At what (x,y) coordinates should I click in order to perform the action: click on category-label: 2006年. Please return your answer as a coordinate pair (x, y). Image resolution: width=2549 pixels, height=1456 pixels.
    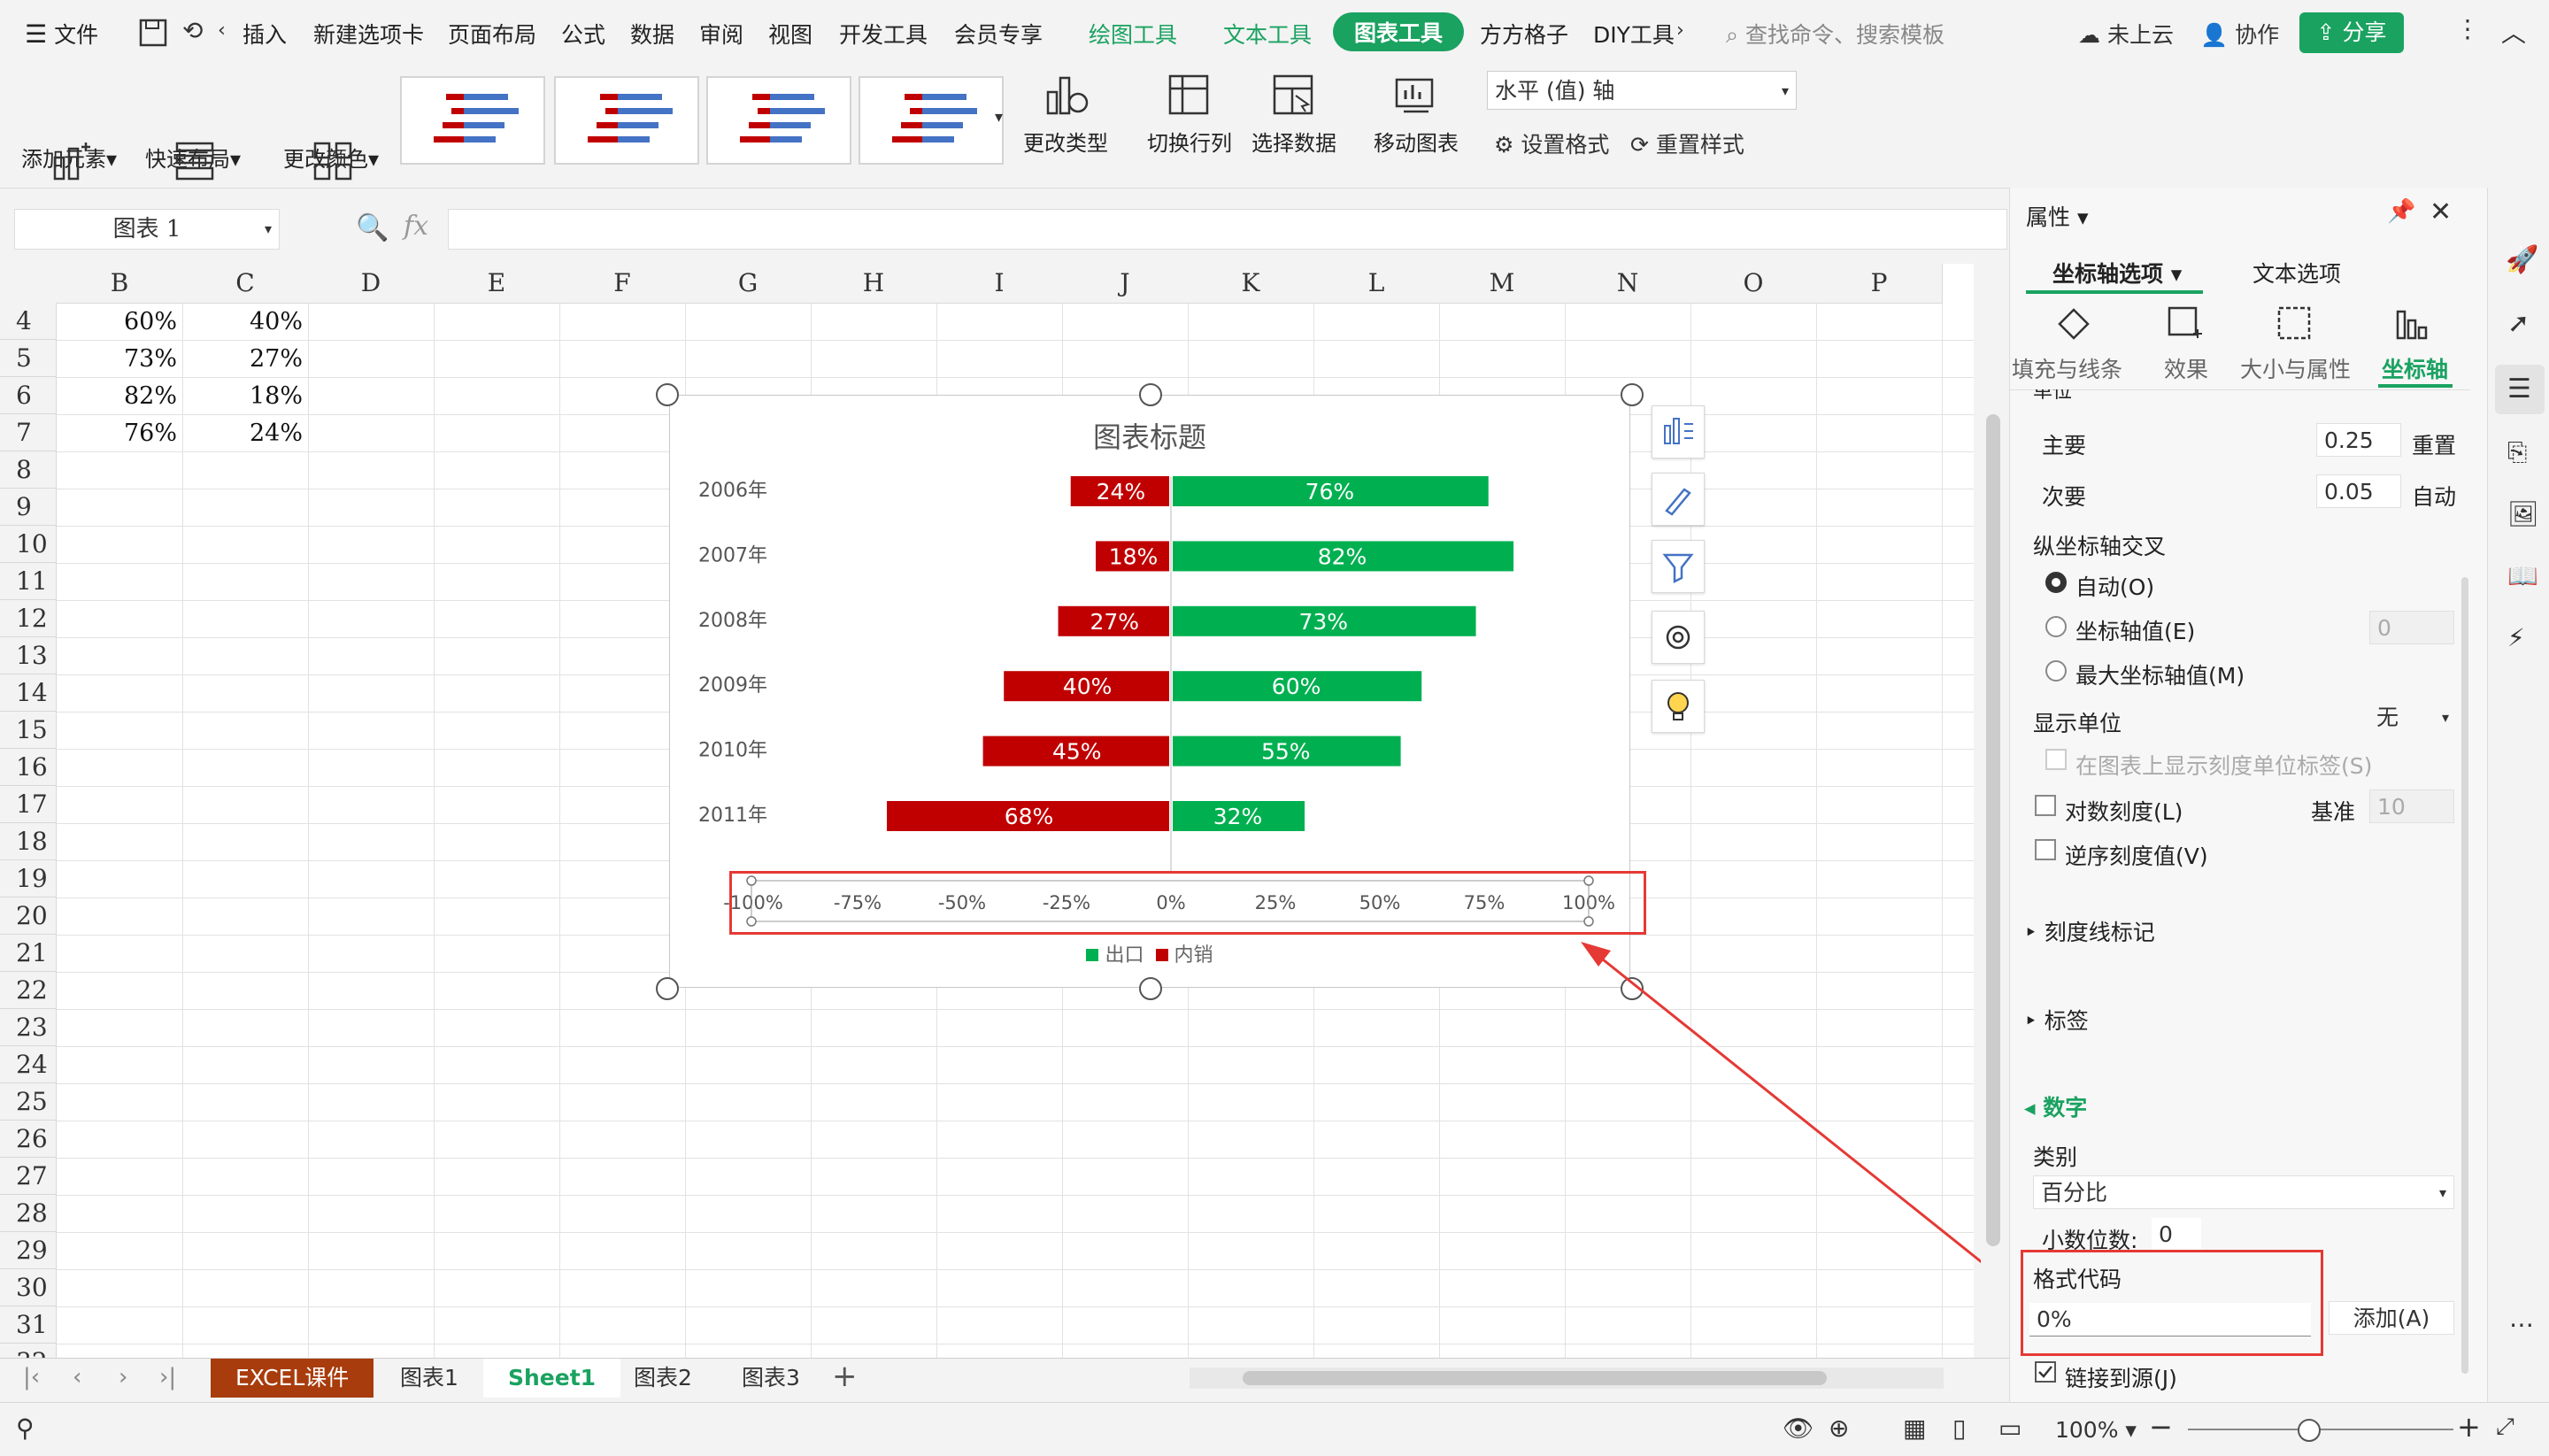
    Looking at the image, I should click on (732, 491).